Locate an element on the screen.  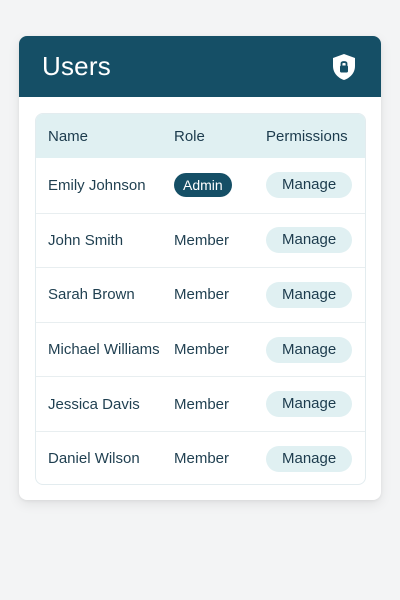
table-header-row: Name Role Permissions is located at coordinates (200, 136).